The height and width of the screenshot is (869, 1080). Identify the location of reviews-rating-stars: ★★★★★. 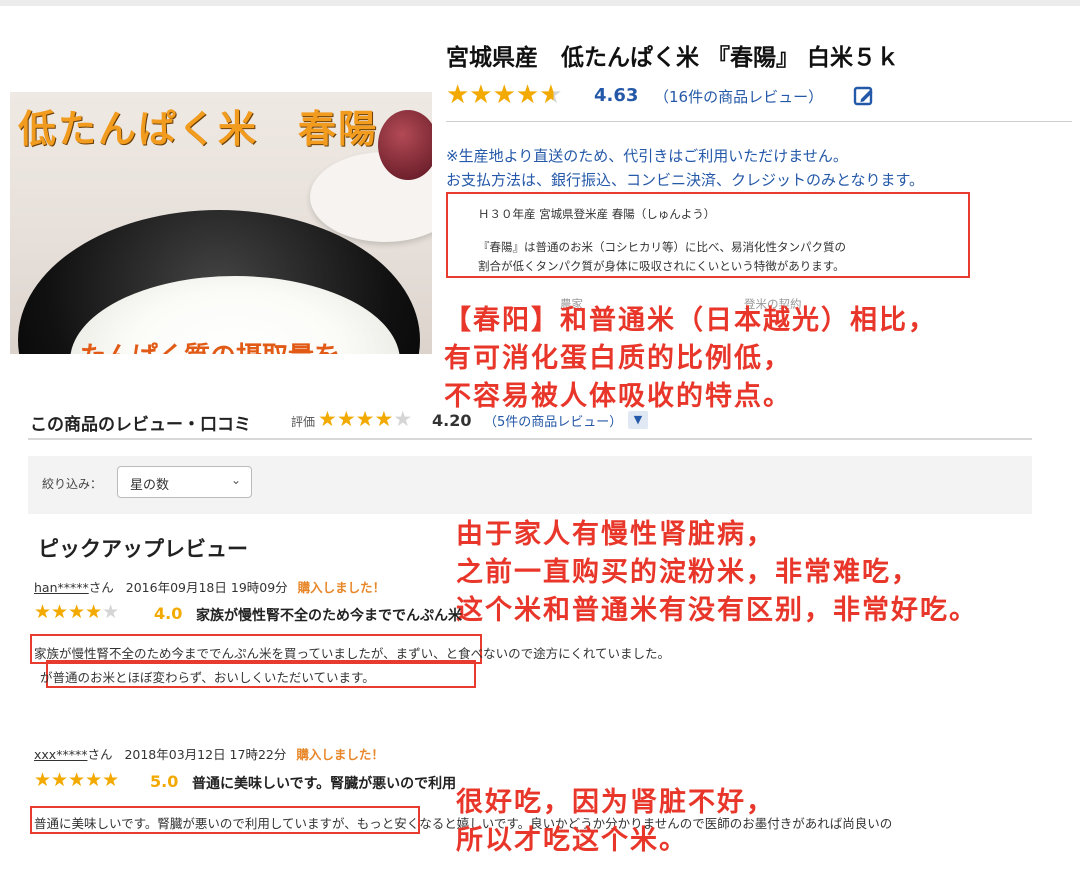
(365, 419).